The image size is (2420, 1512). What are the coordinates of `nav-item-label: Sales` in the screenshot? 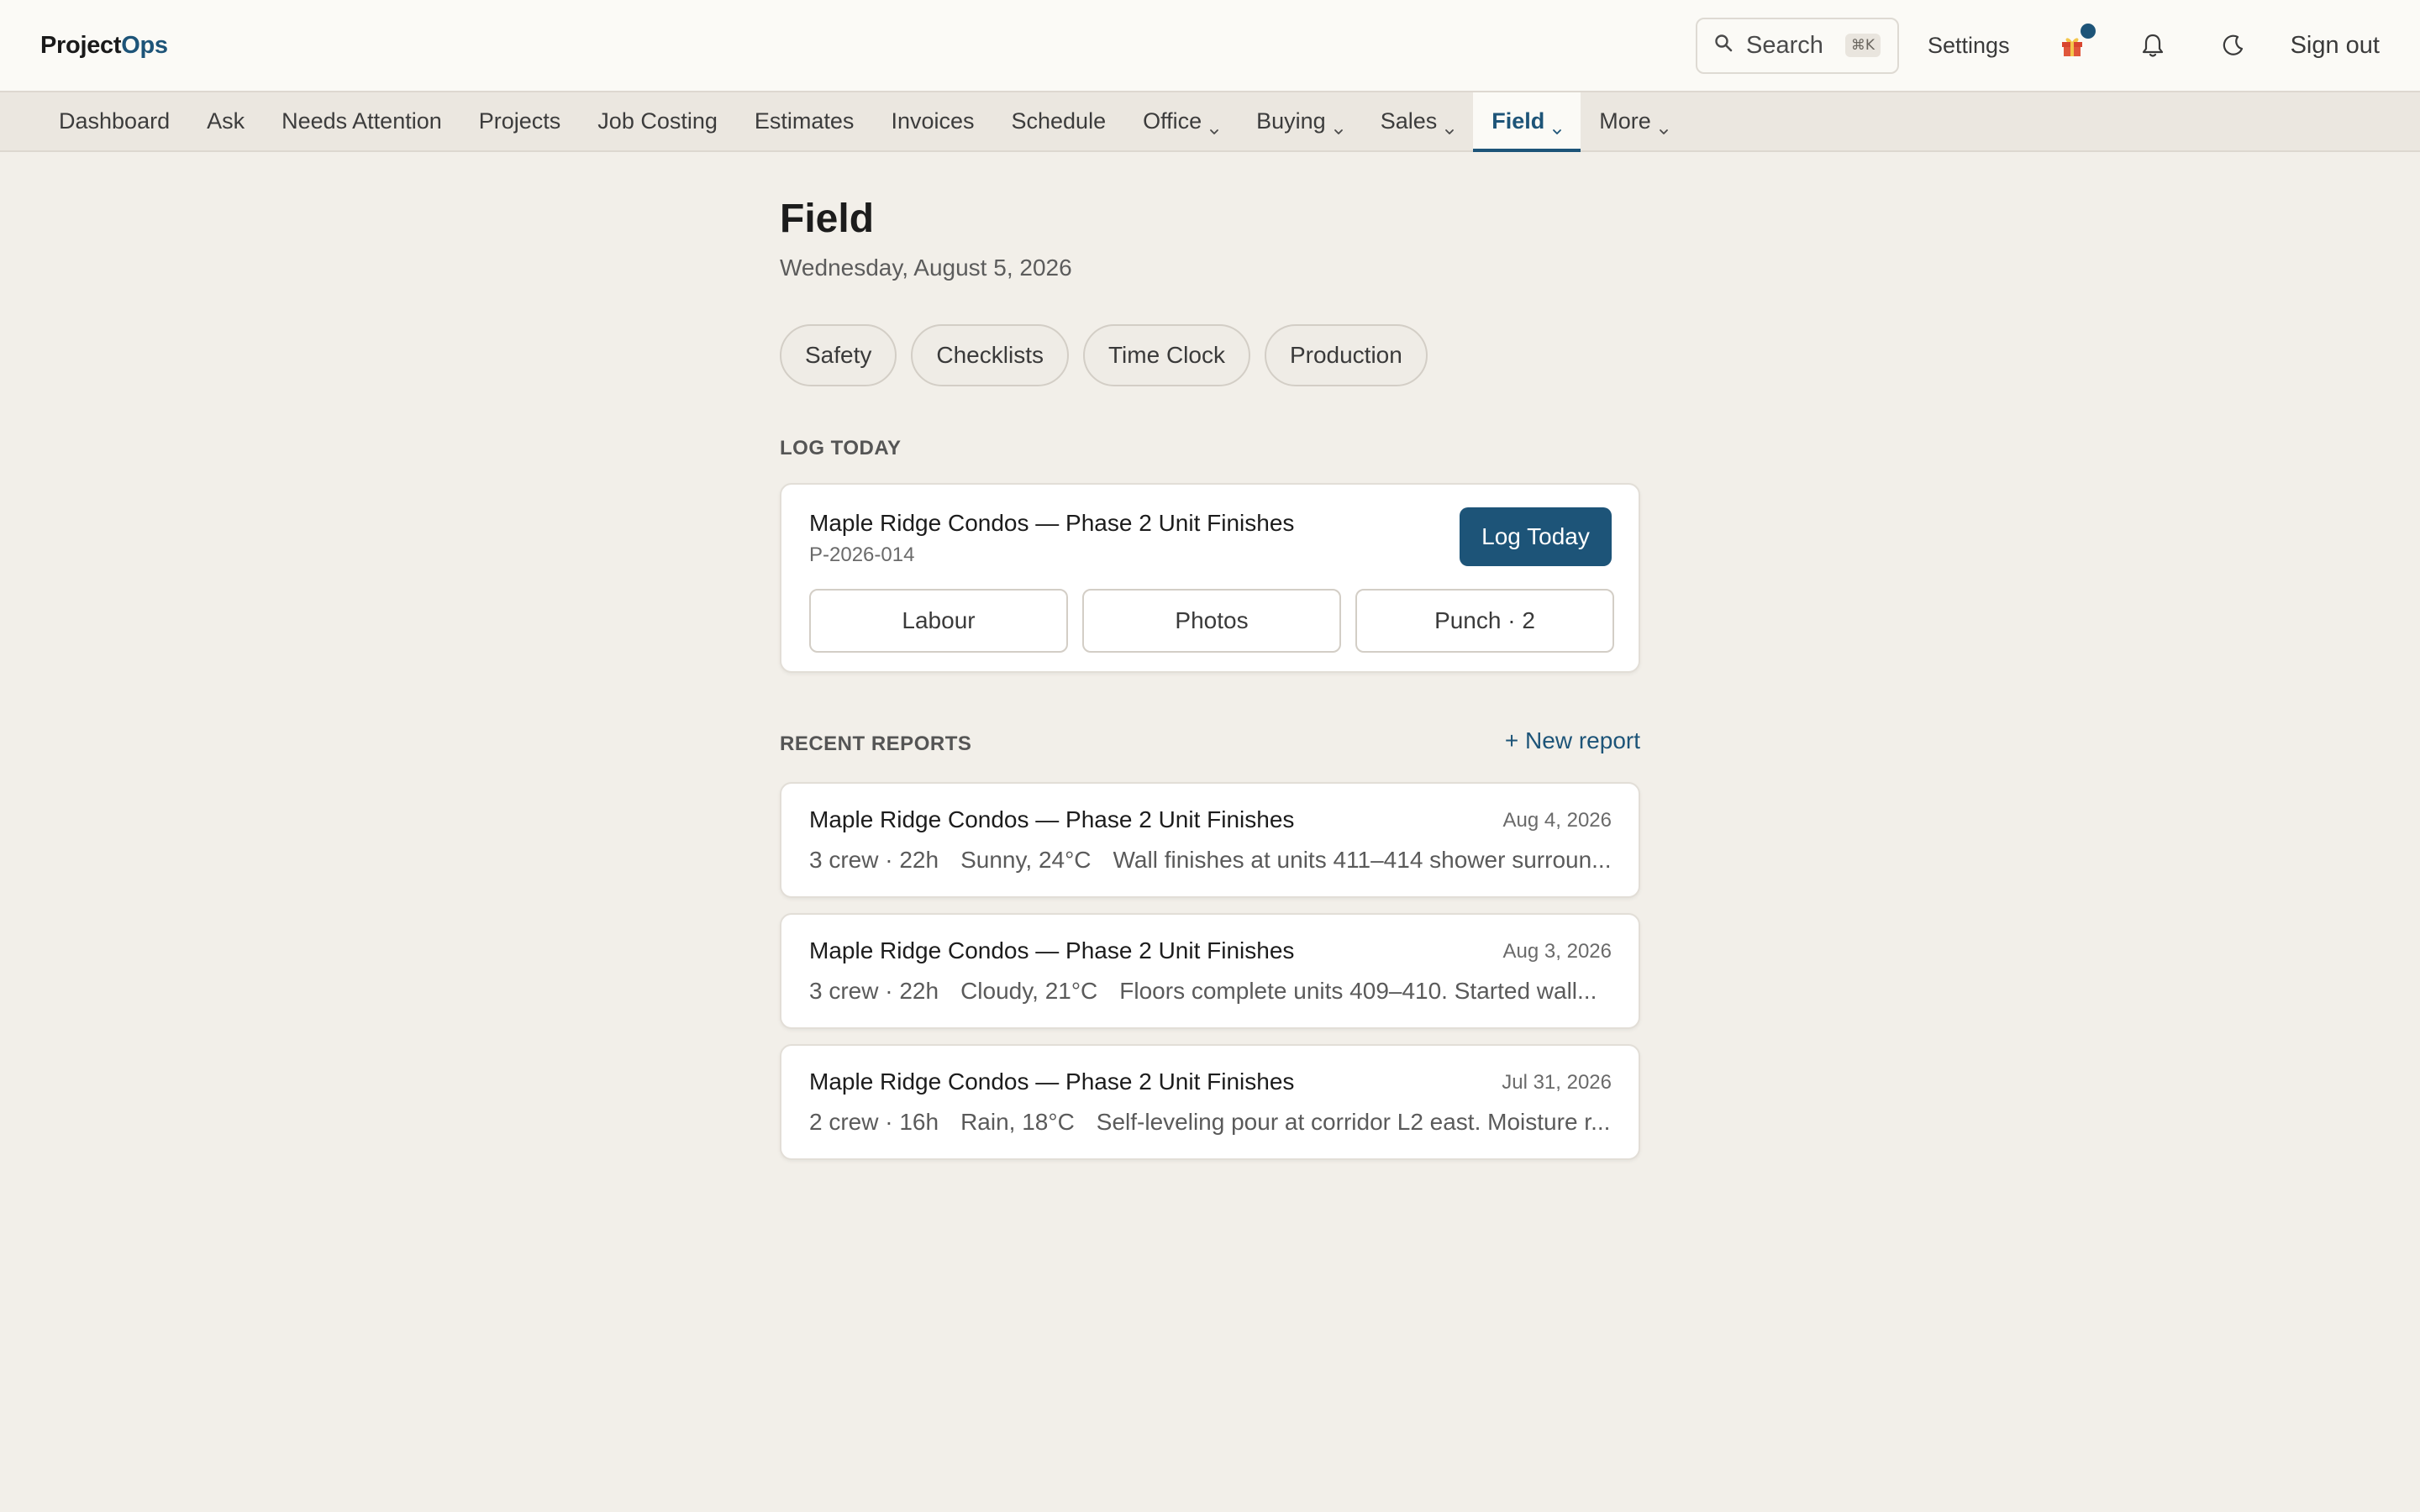 It's located at (1409, 121).